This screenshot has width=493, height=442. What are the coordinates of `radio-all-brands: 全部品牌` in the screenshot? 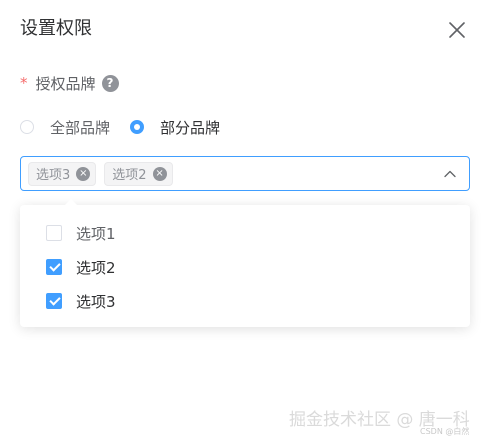 It's located at (65, 127).